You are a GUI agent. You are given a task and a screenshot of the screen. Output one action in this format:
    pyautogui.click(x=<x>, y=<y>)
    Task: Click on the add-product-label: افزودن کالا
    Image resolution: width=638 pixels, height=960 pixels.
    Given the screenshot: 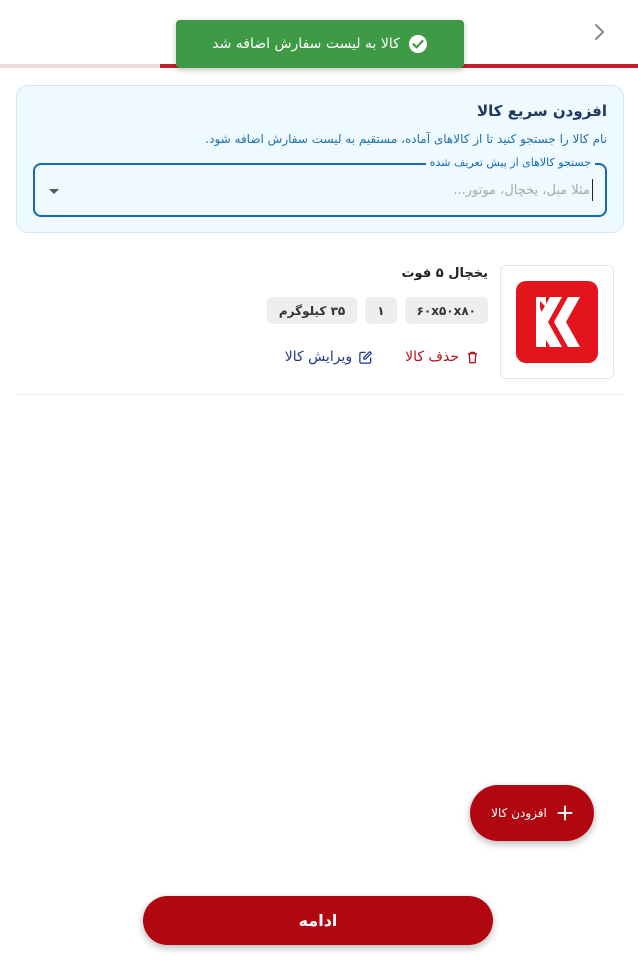 What is the action you would take?
    pyautogui.click(x=519, y=813)
    